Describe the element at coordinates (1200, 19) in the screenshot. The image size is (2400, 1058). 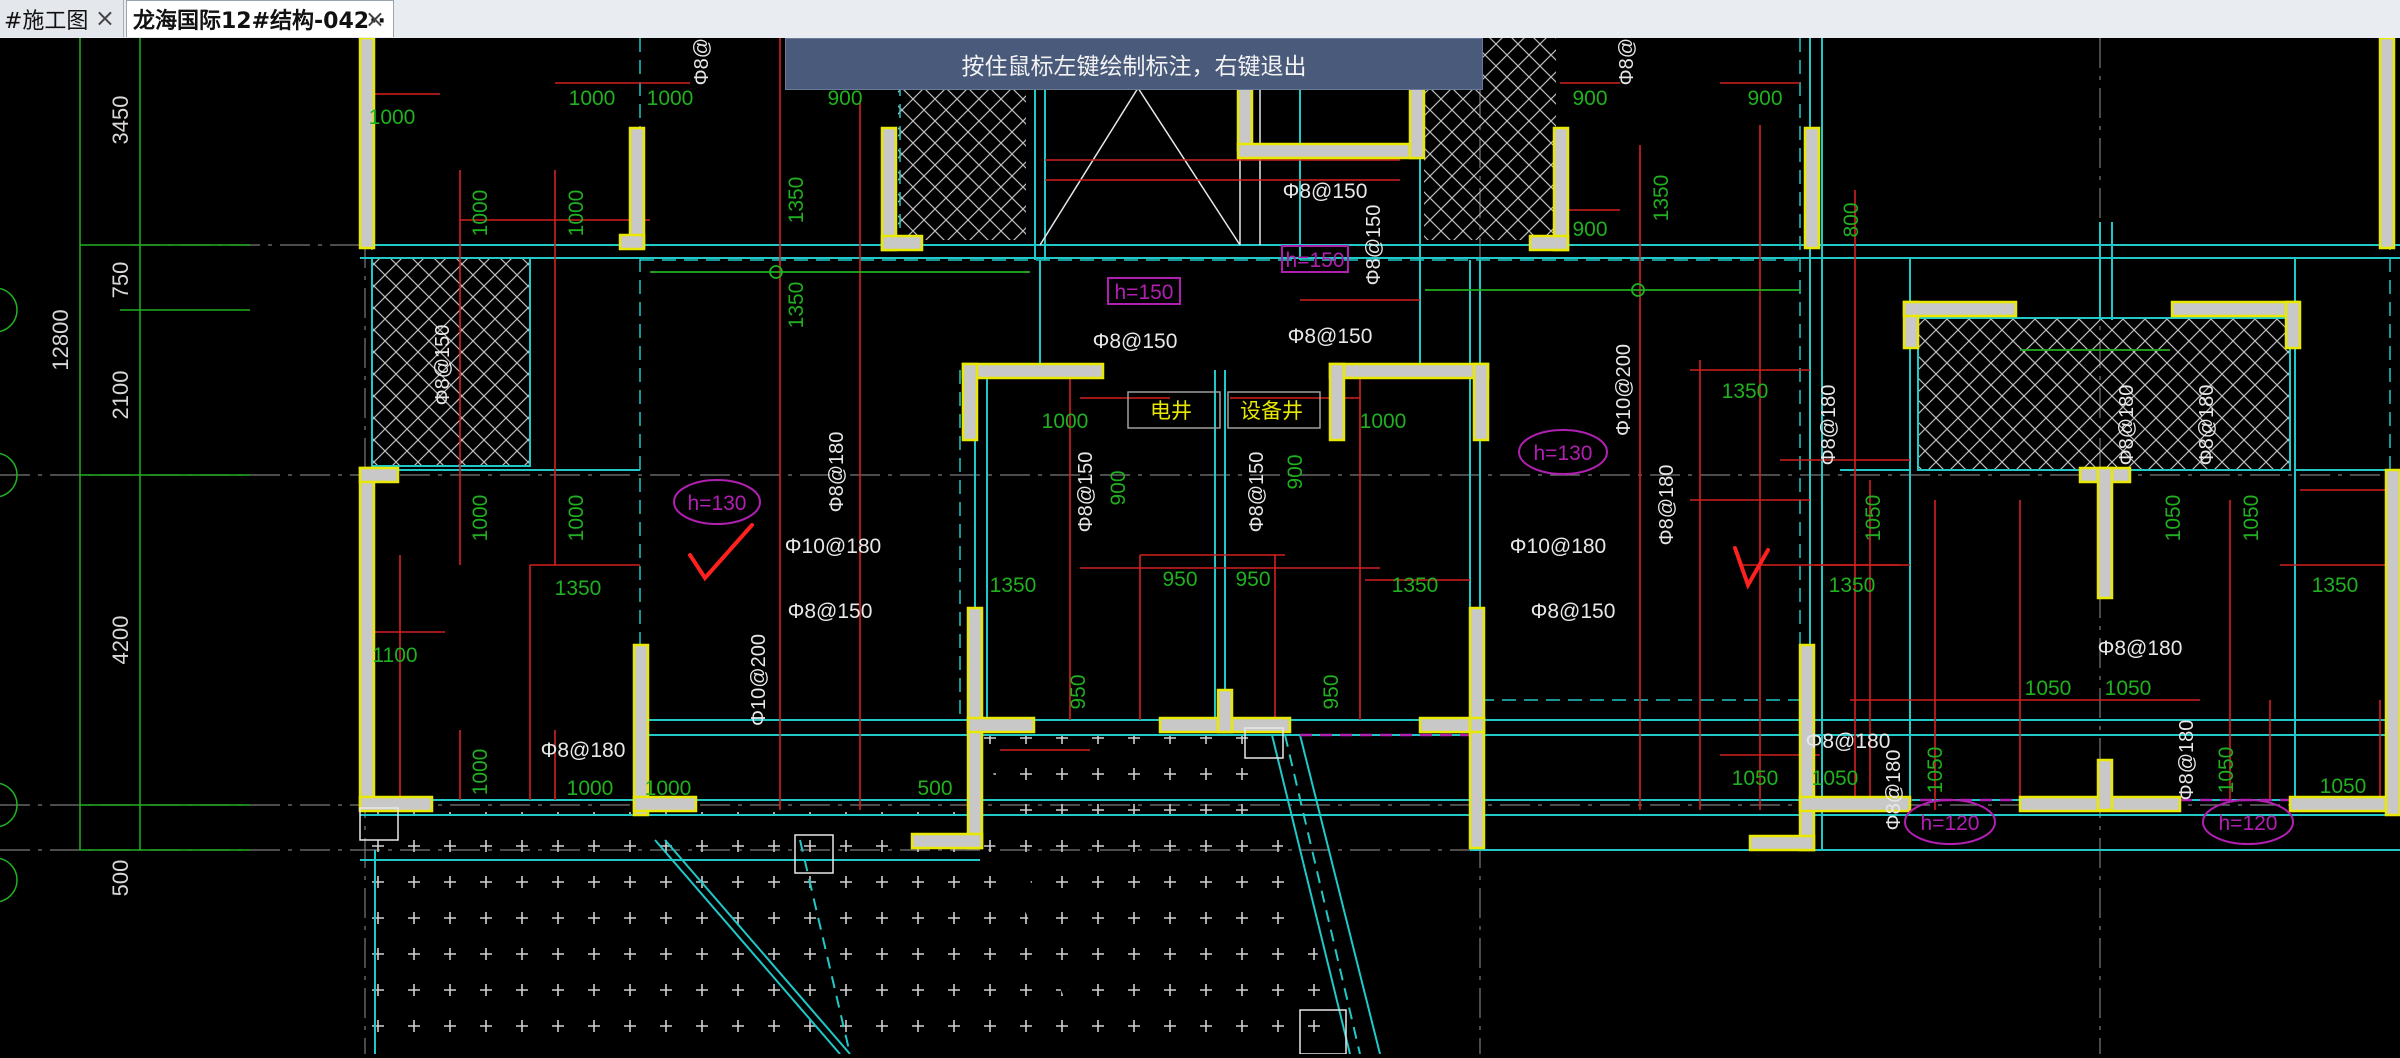
I see `tab-bar: #施工图 × 龙海国际12#结构-042·· ×` at that location.